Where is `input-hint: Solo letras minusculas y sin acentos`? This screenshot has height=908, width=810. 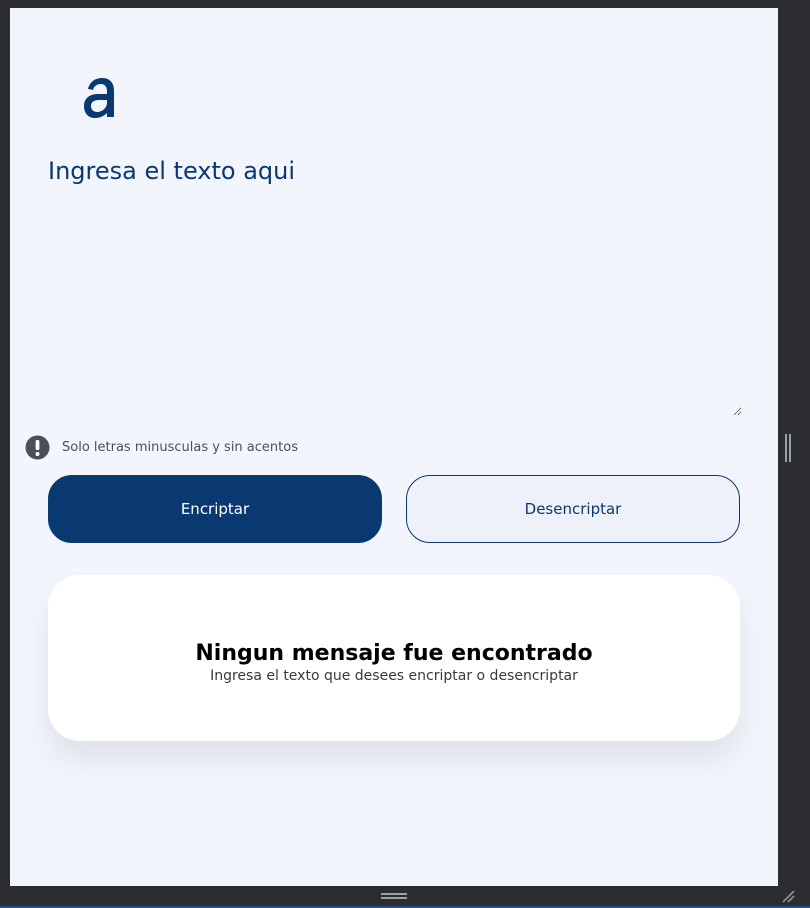 input-hint: Solo letras minusculas y sin acentos is located at coordinates (161, 447).